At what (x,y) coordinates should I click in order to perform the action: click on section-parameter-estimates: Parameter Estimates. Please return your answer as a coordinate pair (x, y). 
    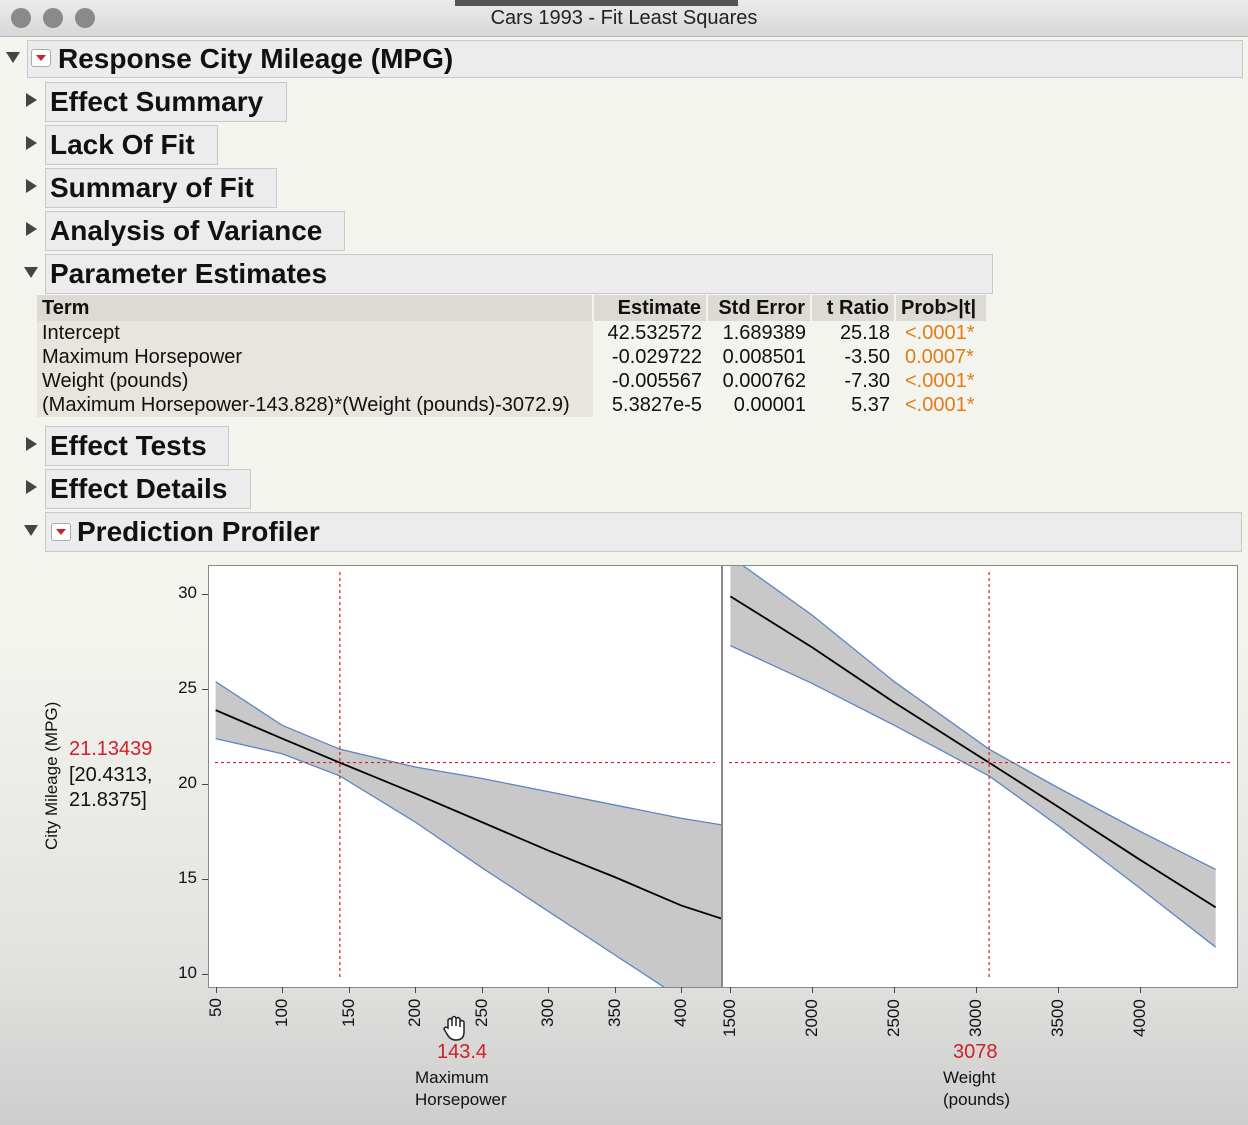
    Looking at the image, I should click on (519, 274).